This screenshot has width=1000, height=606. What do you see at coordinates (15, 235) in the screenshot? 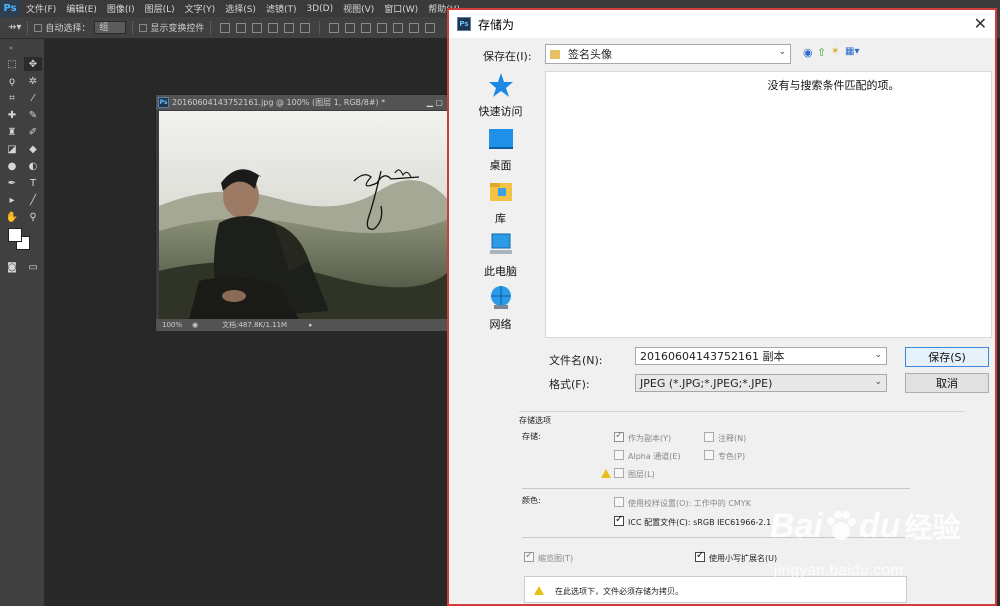
I see `foreground-color` at bounding box center [15, 235].